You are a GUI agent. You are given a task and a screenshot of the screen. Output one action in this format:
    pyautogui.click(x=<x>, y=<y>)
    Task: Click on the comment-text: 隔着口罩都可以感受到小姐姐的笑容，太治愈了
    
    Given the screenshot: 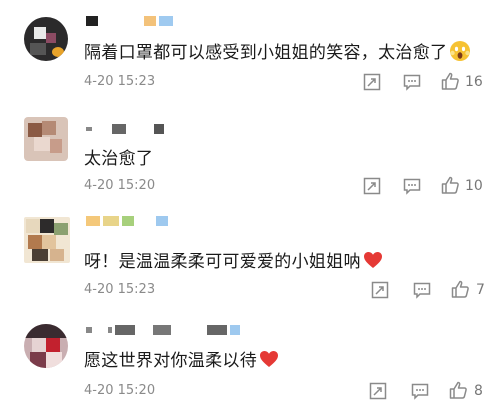 What is the action you would take?
    pyautogui.click(x=277, y=52)
    